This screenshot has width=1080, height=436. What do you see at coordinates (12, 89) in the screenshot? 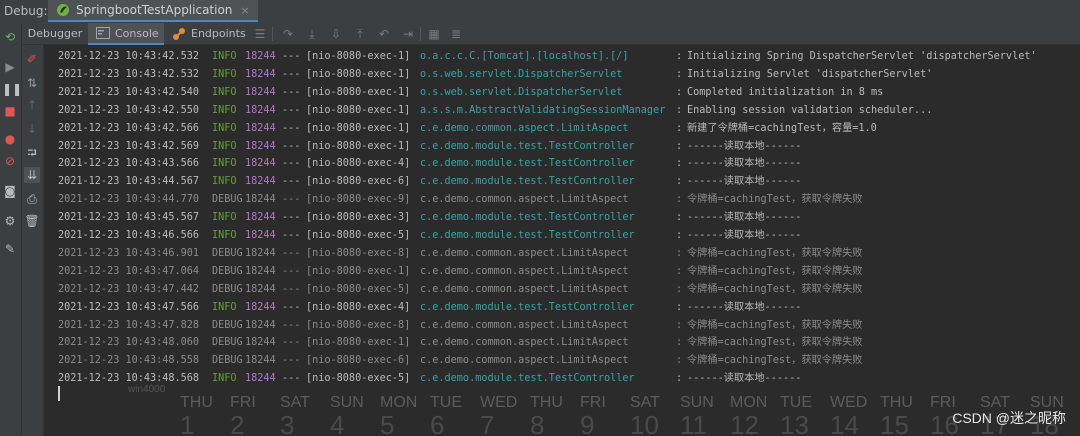
I see `pause-icon: ❚❚` at bounding box center [12, 89].